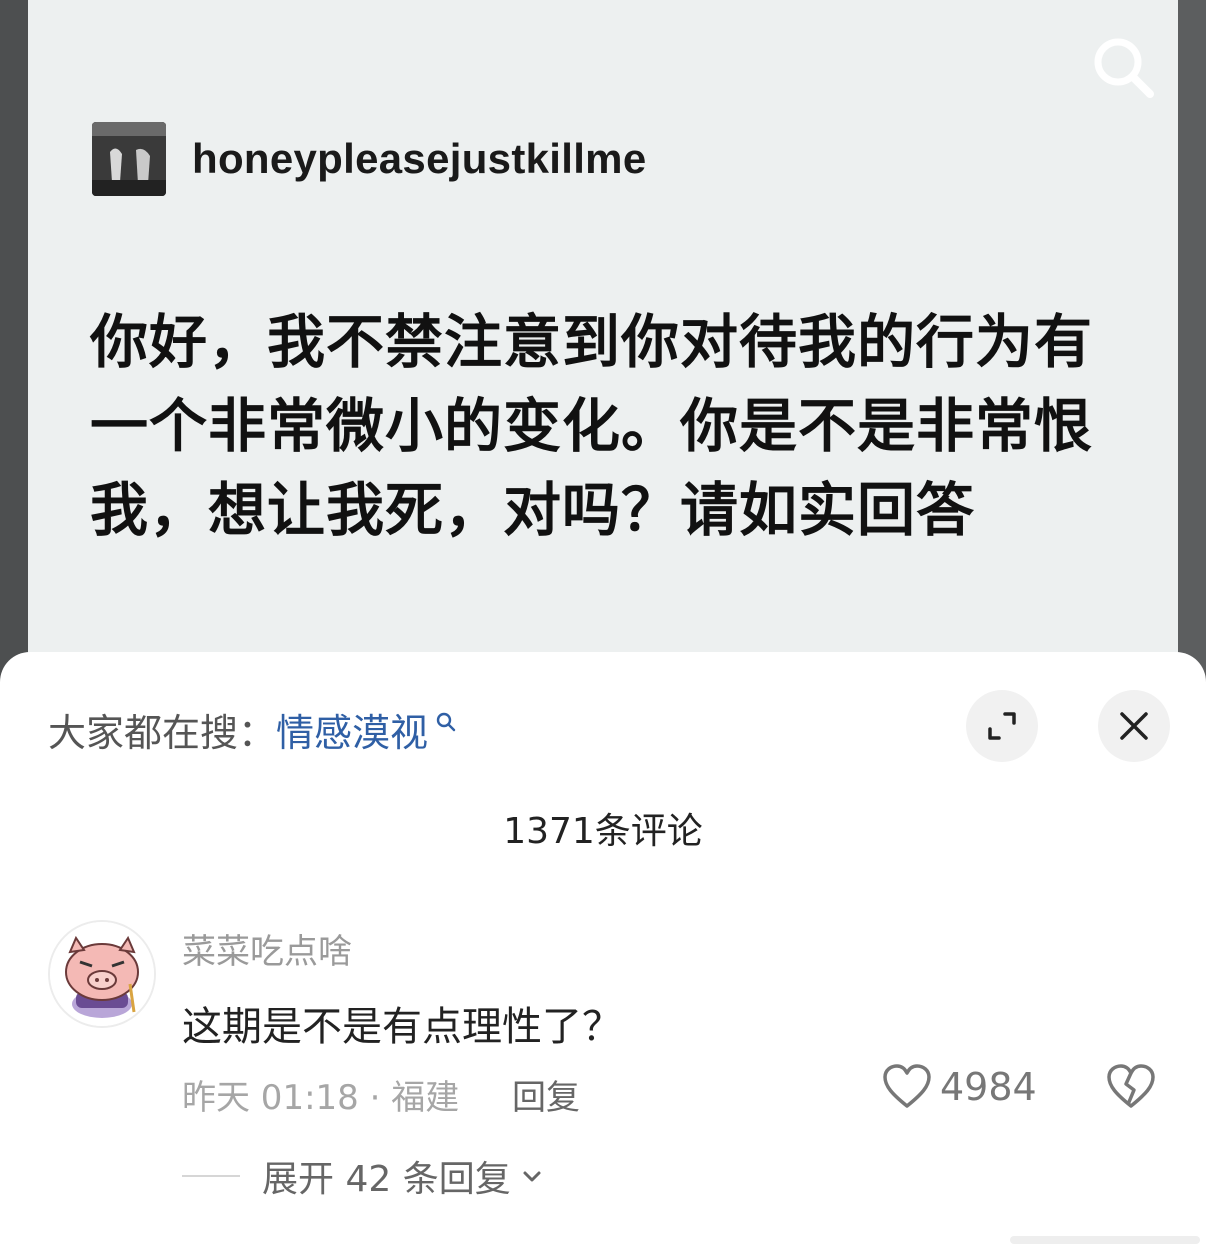 The image size is (1206, 1252). I want to click on video-border-right, so click(1192, 350).